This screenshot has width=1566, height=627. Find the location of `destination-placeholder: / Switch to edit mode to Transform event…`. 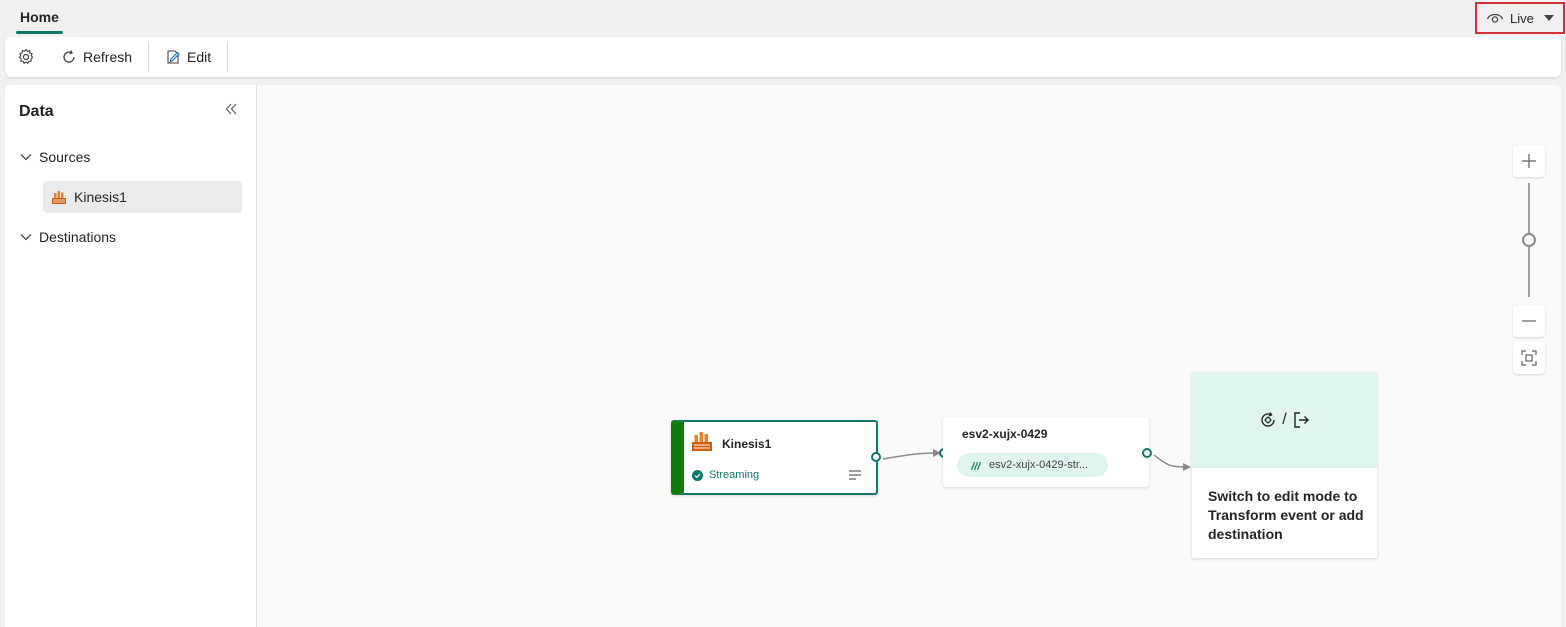

destination-placeholder: / Switch to edit mode to Transform event… is located at coordinates (1284, 465).